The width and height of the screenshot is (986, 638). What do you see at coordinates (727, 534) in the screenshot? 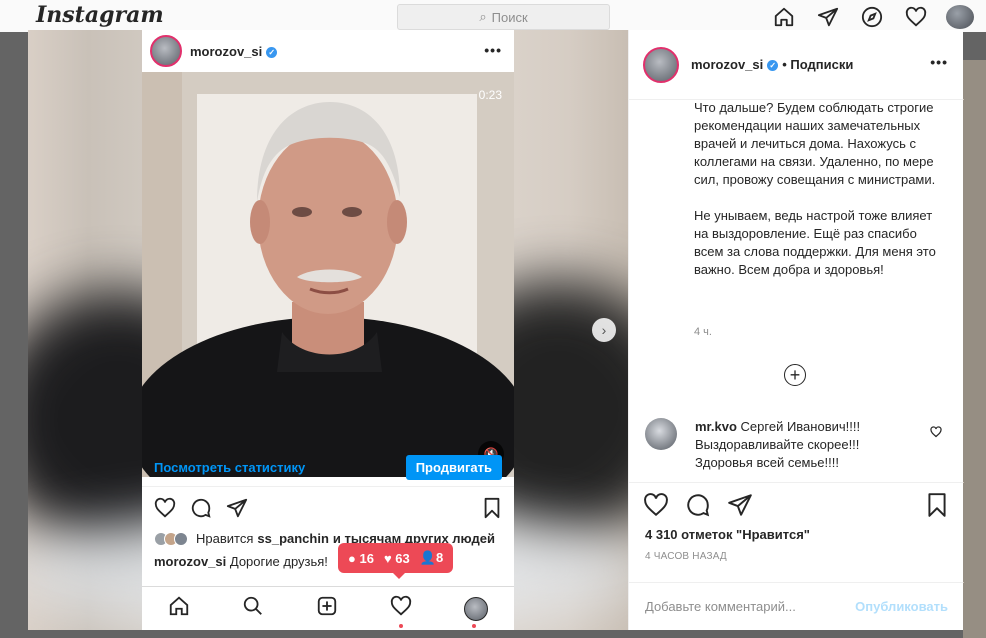
I see `likes-count: 4 310 отметок "Нравится"` at bounding box center [727, 534].